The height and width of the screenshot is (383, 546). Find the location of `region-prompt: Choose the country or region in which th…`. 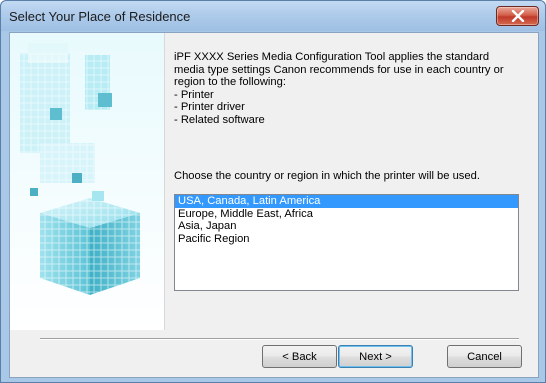

region-prompt: Choose the country or region in which th… is located at coordinates (327, 176).